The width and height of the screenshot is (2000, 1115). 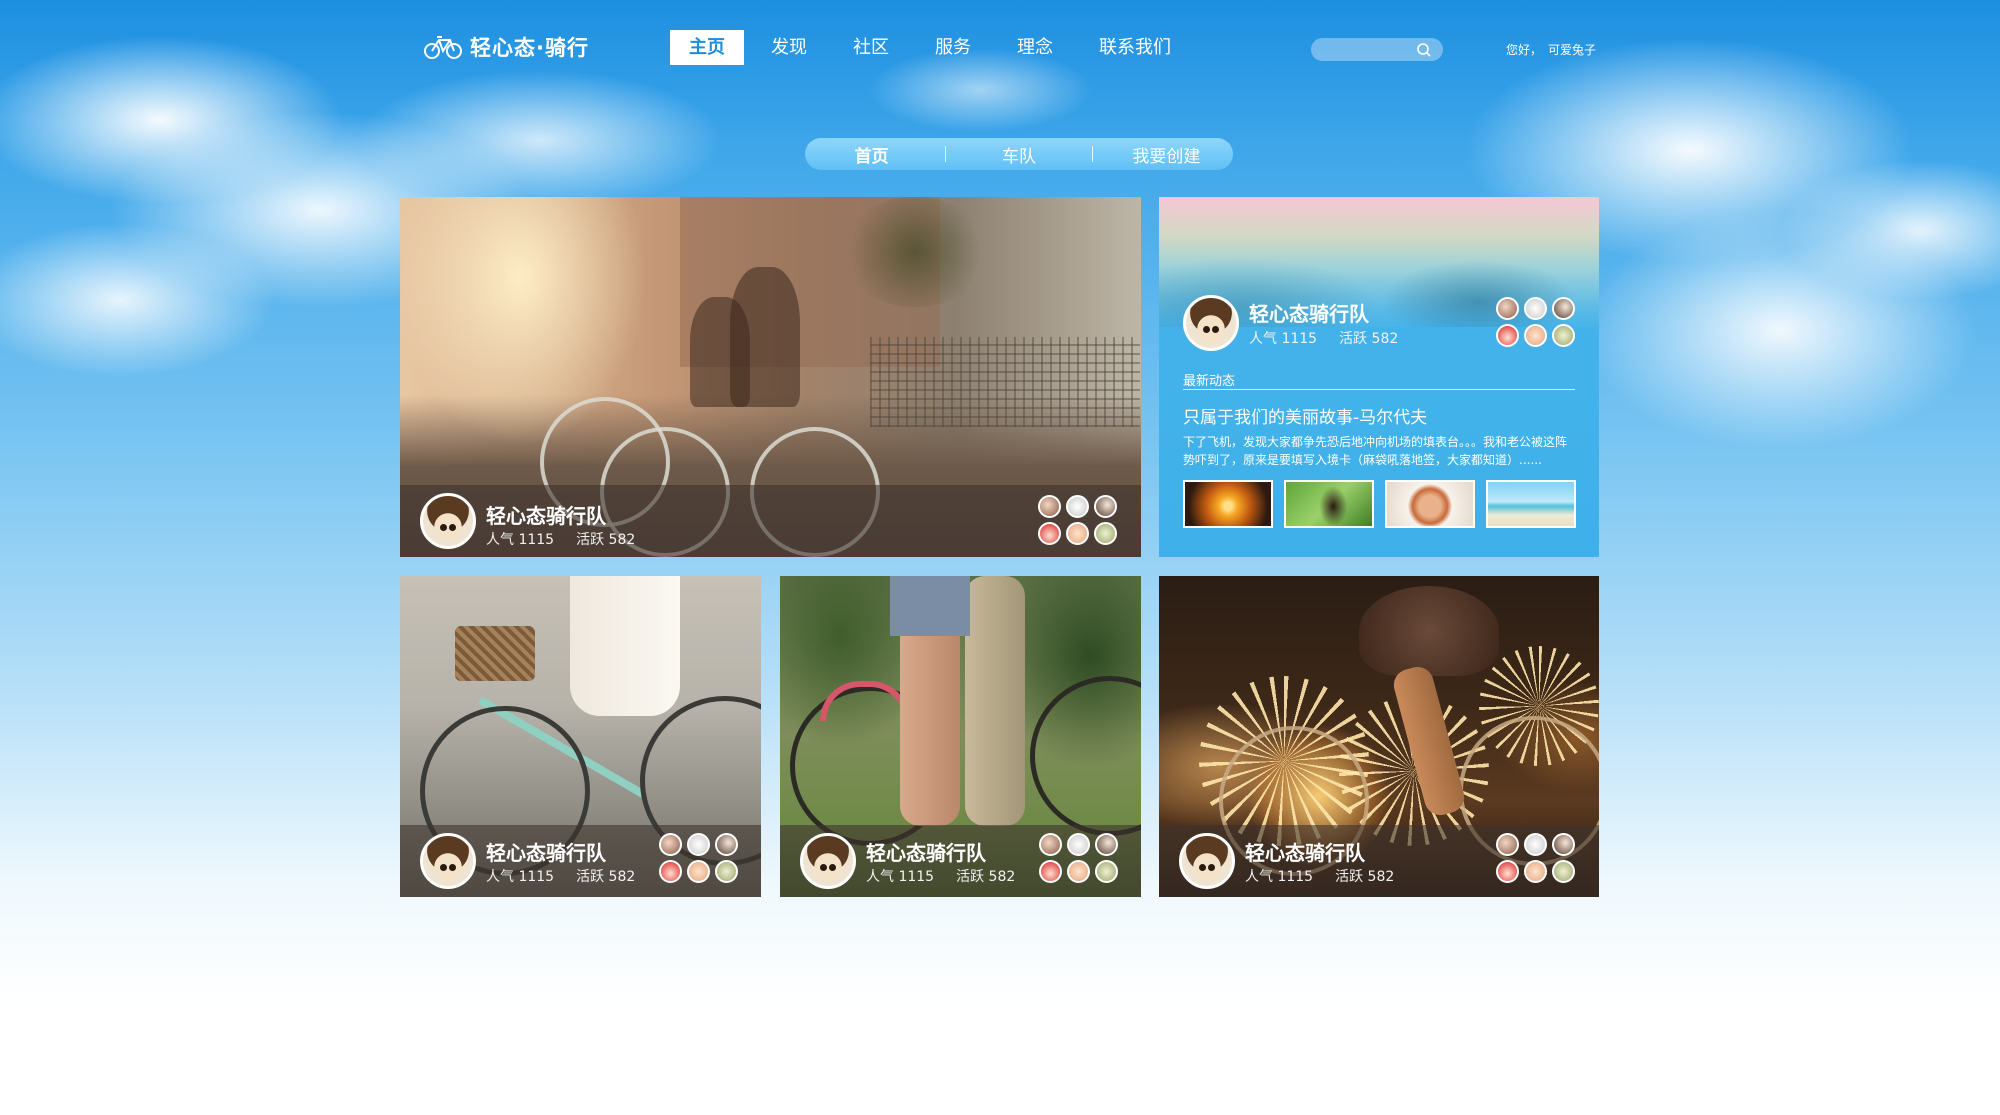 I want to click on nav-item-contact: 联系我们, so click(x=1135, y=47).